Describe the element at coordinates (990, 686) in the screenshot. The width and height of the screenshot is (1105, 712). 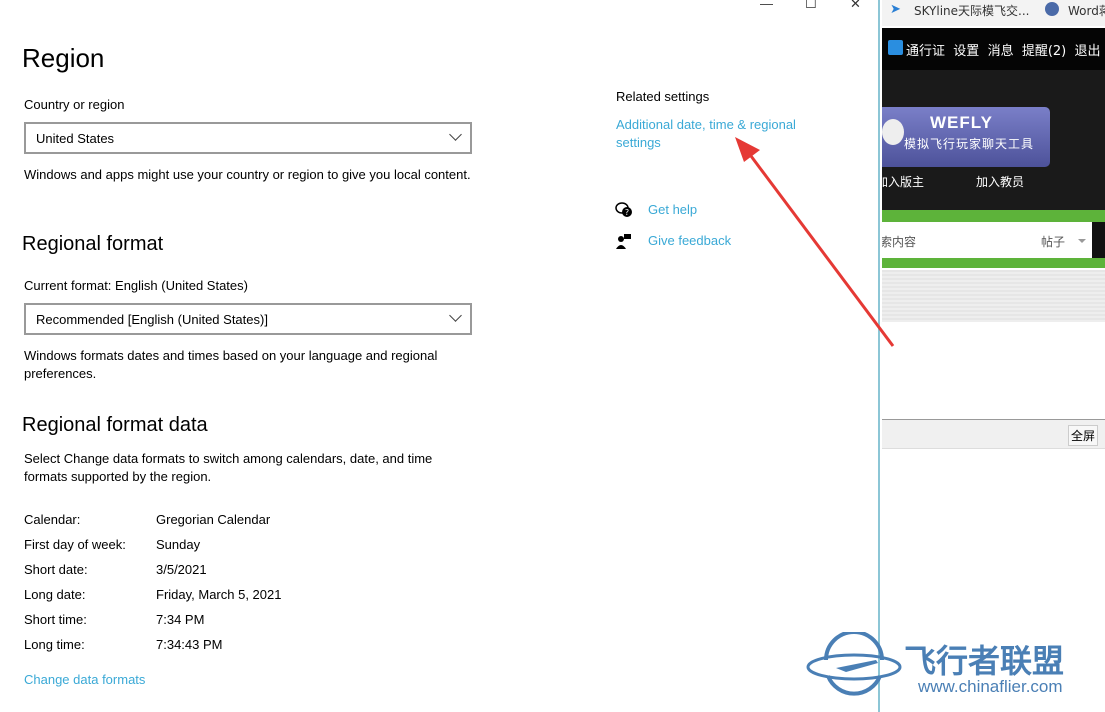
I see `watermark-url: www.chinaflier.com` at that location.